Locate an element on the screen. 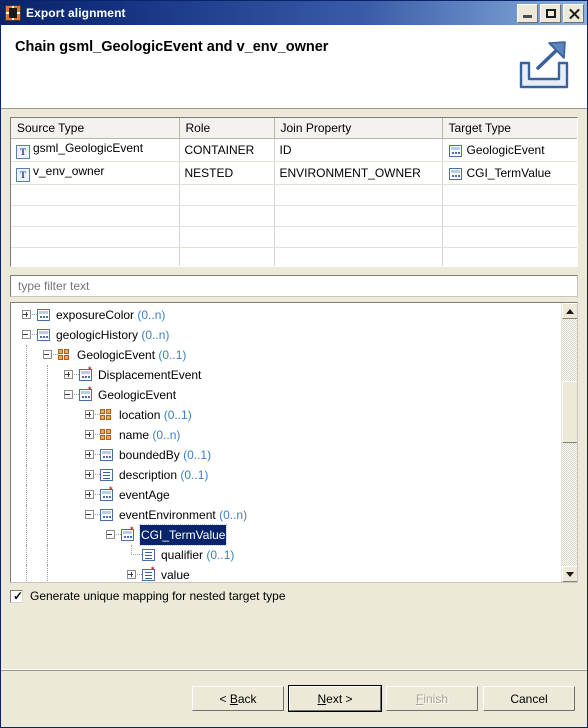  dialog-button-bar: < Back Next > Finish Cancel is located at coordinates (294, 698).